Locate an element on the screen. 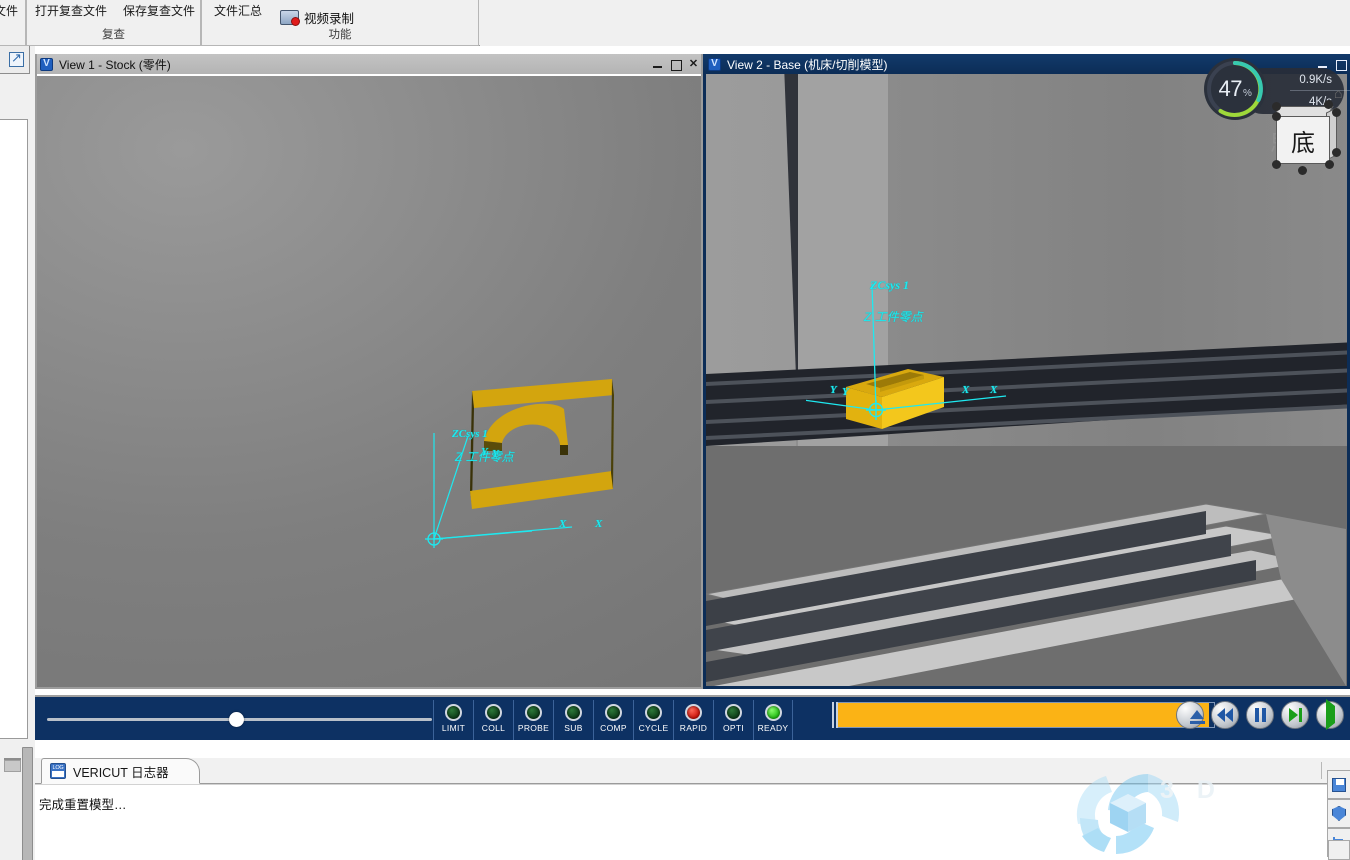 The width and height of the screenshot is (1350, 860). status-light-sub: SUB is located at coordinates (573, 720).